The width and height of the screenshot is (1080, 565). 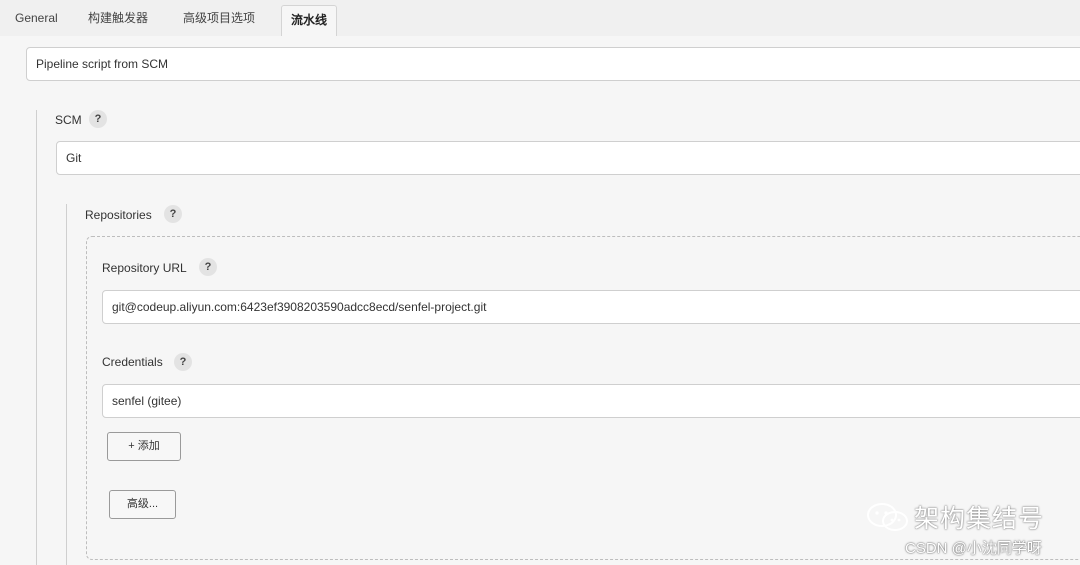 I want to click on tab-build-triggers: 构建触发器, so click(x=118, y=18).